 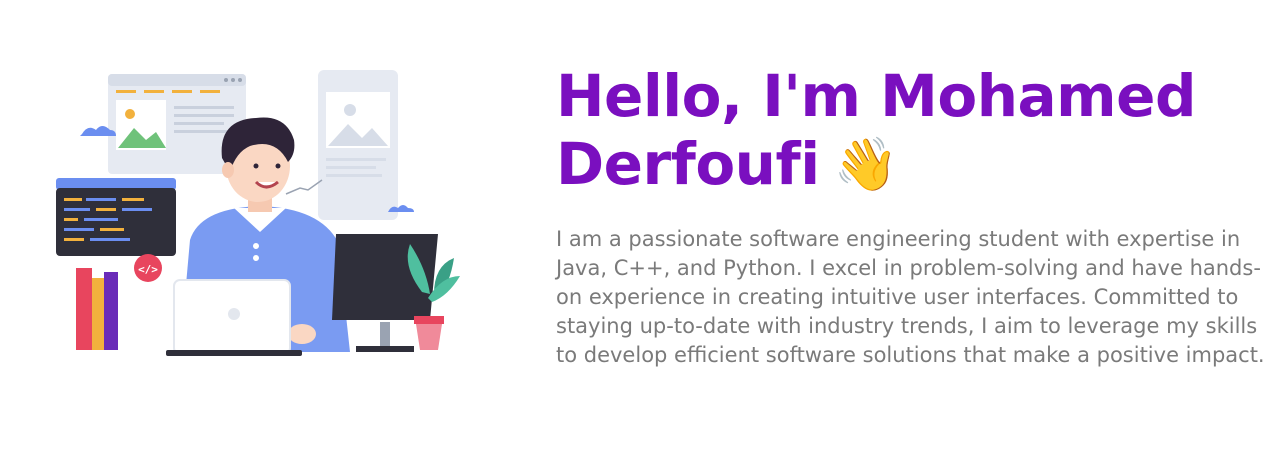 I want to click on title-line-2: Derfoufi, so click(x=688, y=164).